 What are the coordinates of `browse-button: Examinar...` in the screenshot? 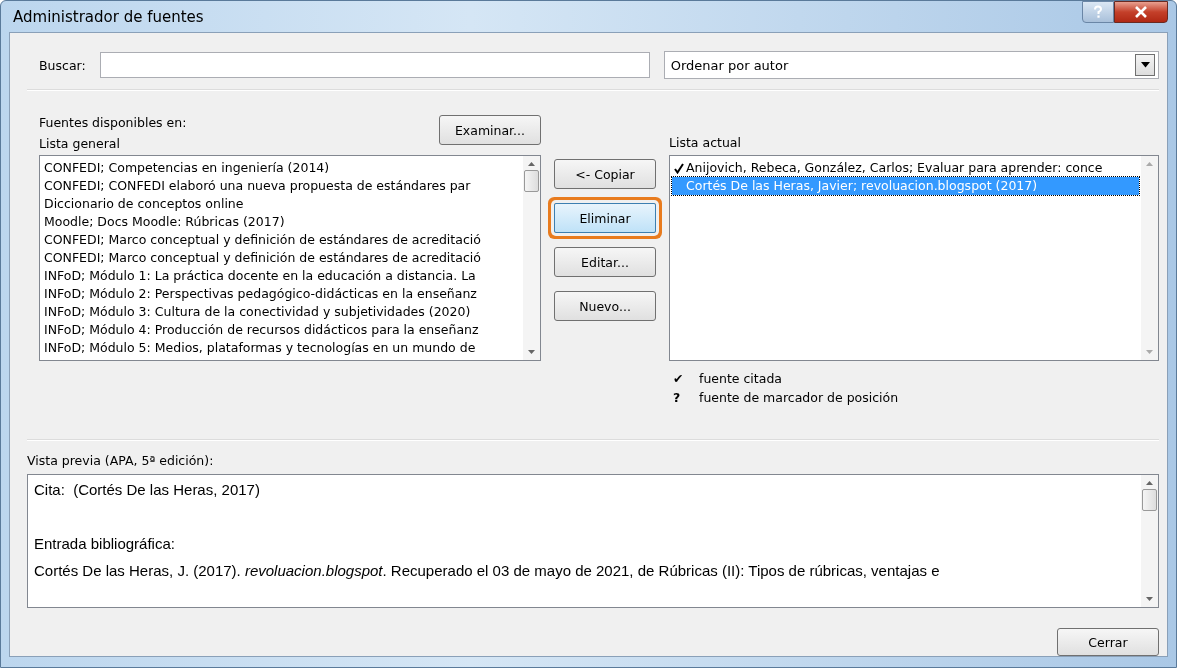 It's located at (490, 130).